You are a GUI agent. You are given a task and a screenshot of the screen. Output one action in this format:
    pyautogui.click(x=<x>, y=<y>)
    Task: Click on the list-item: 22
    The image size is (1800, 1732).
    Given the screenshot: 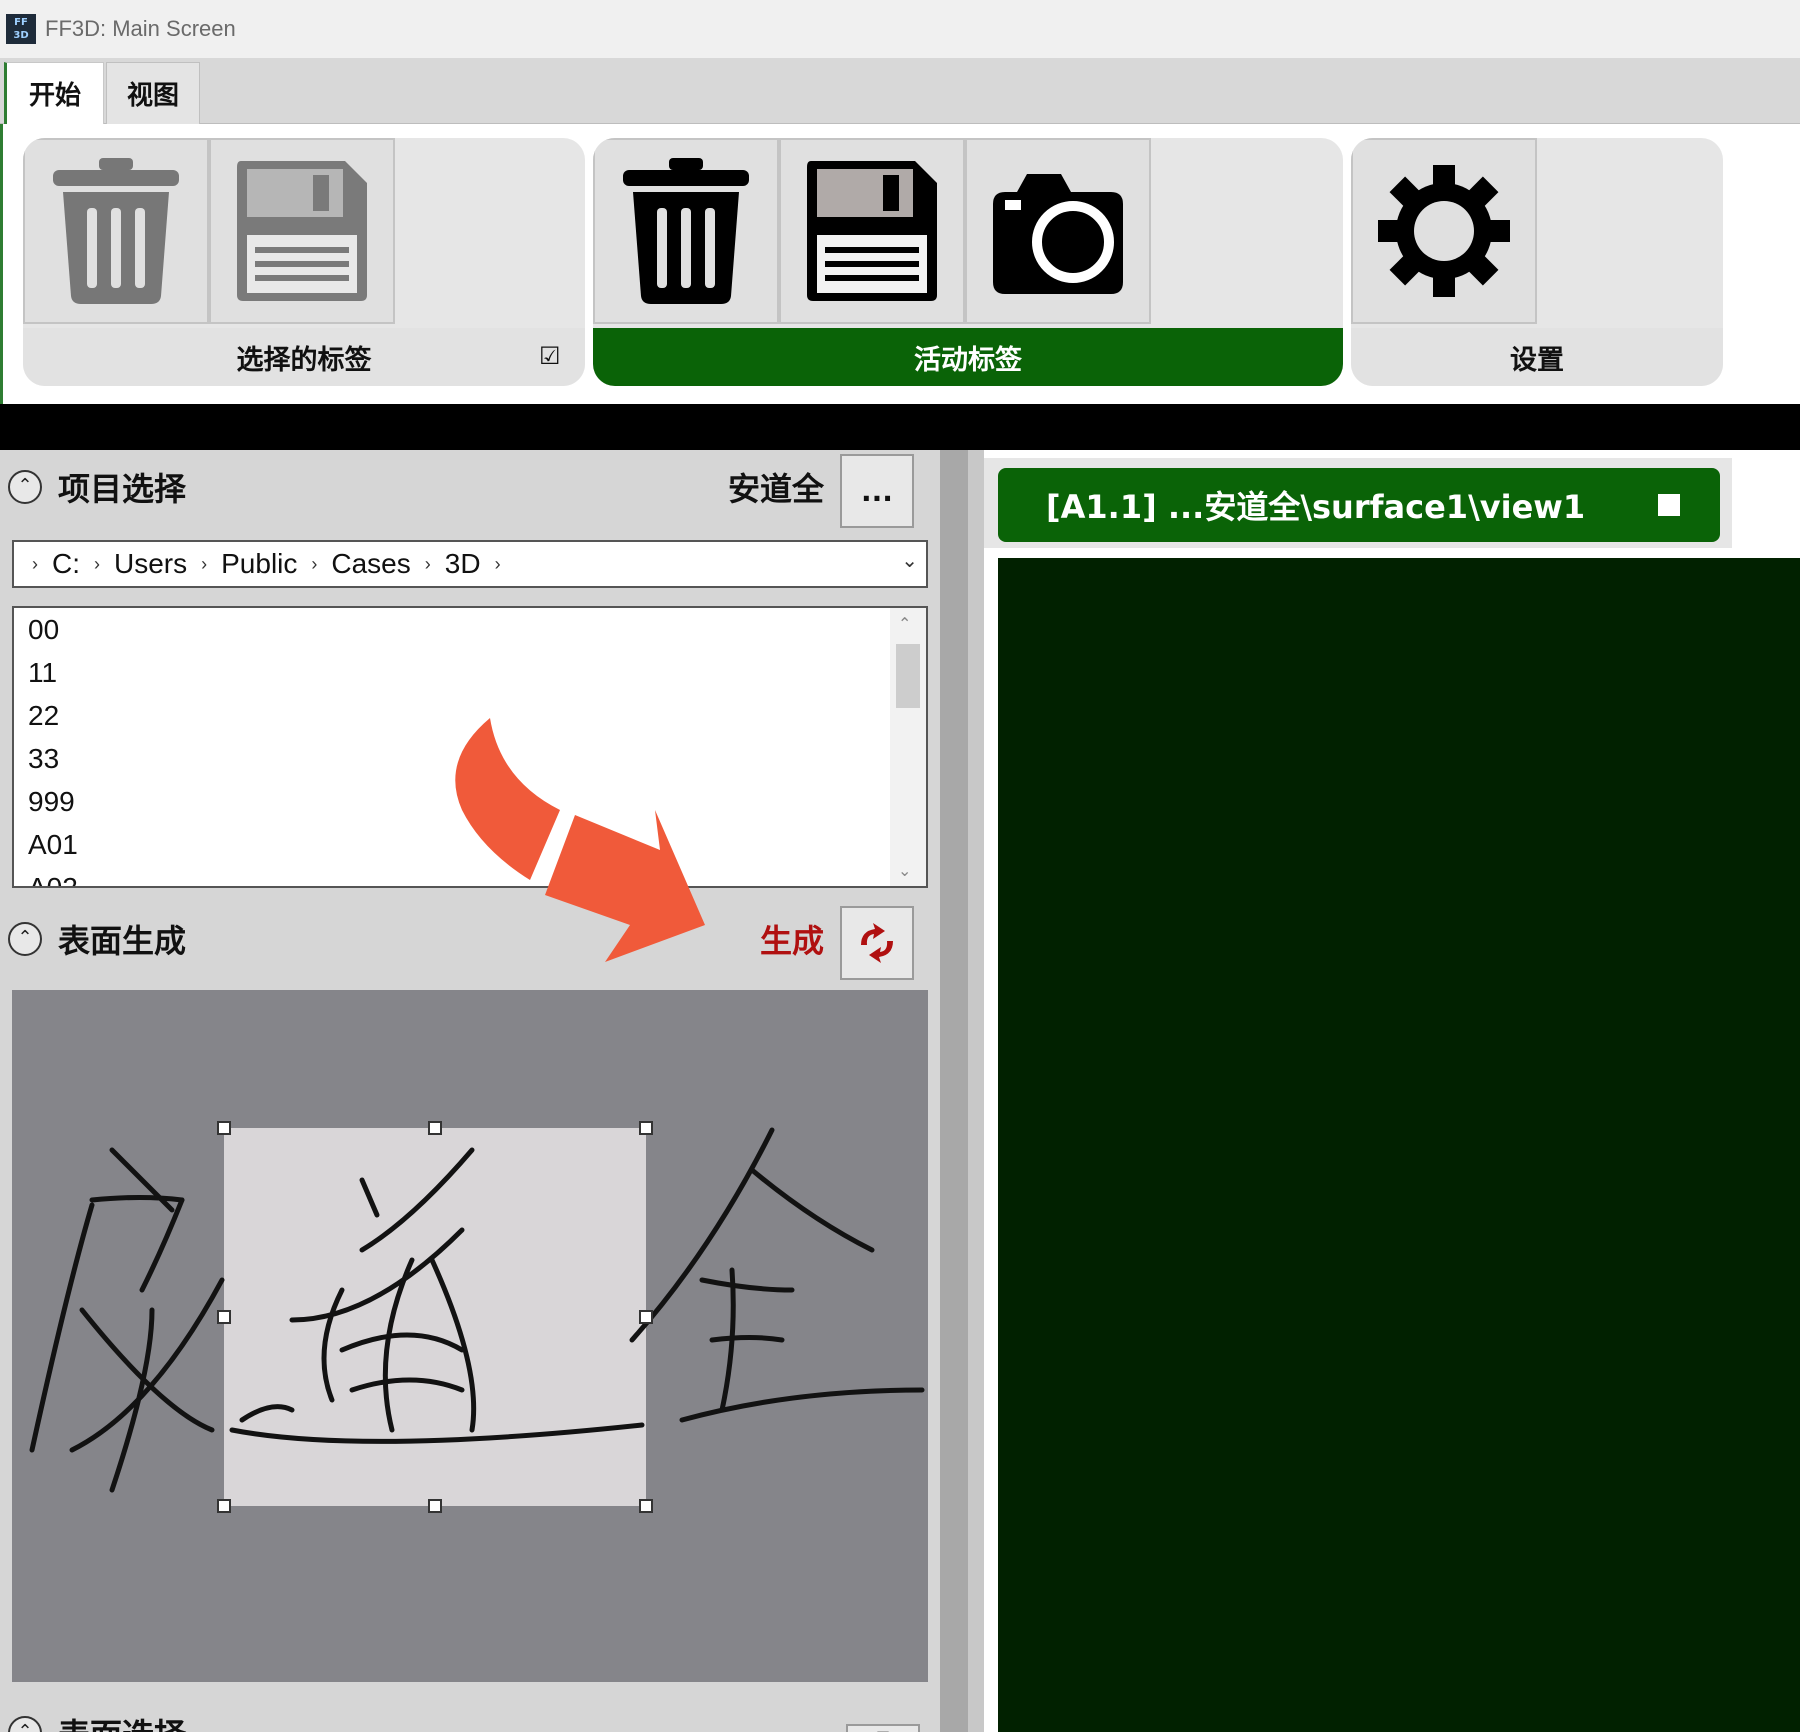 What is the action you would take?
    pyautogui.click(x=470, y=715)
    